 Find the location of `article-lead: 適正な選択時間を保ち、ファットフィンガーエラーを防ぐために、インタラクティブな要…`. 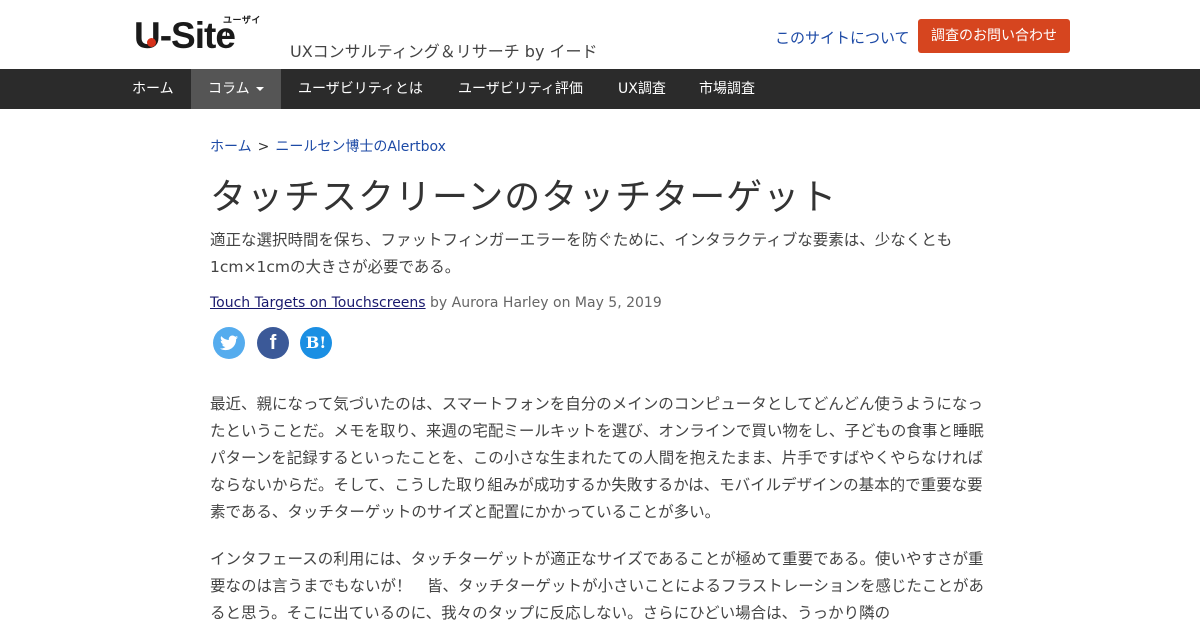

article-lead: 適正な選択時間を保ち、ファットフィンガーエラーを防ぐために、インタラクティブな要… is located at coordinates (581, 253).